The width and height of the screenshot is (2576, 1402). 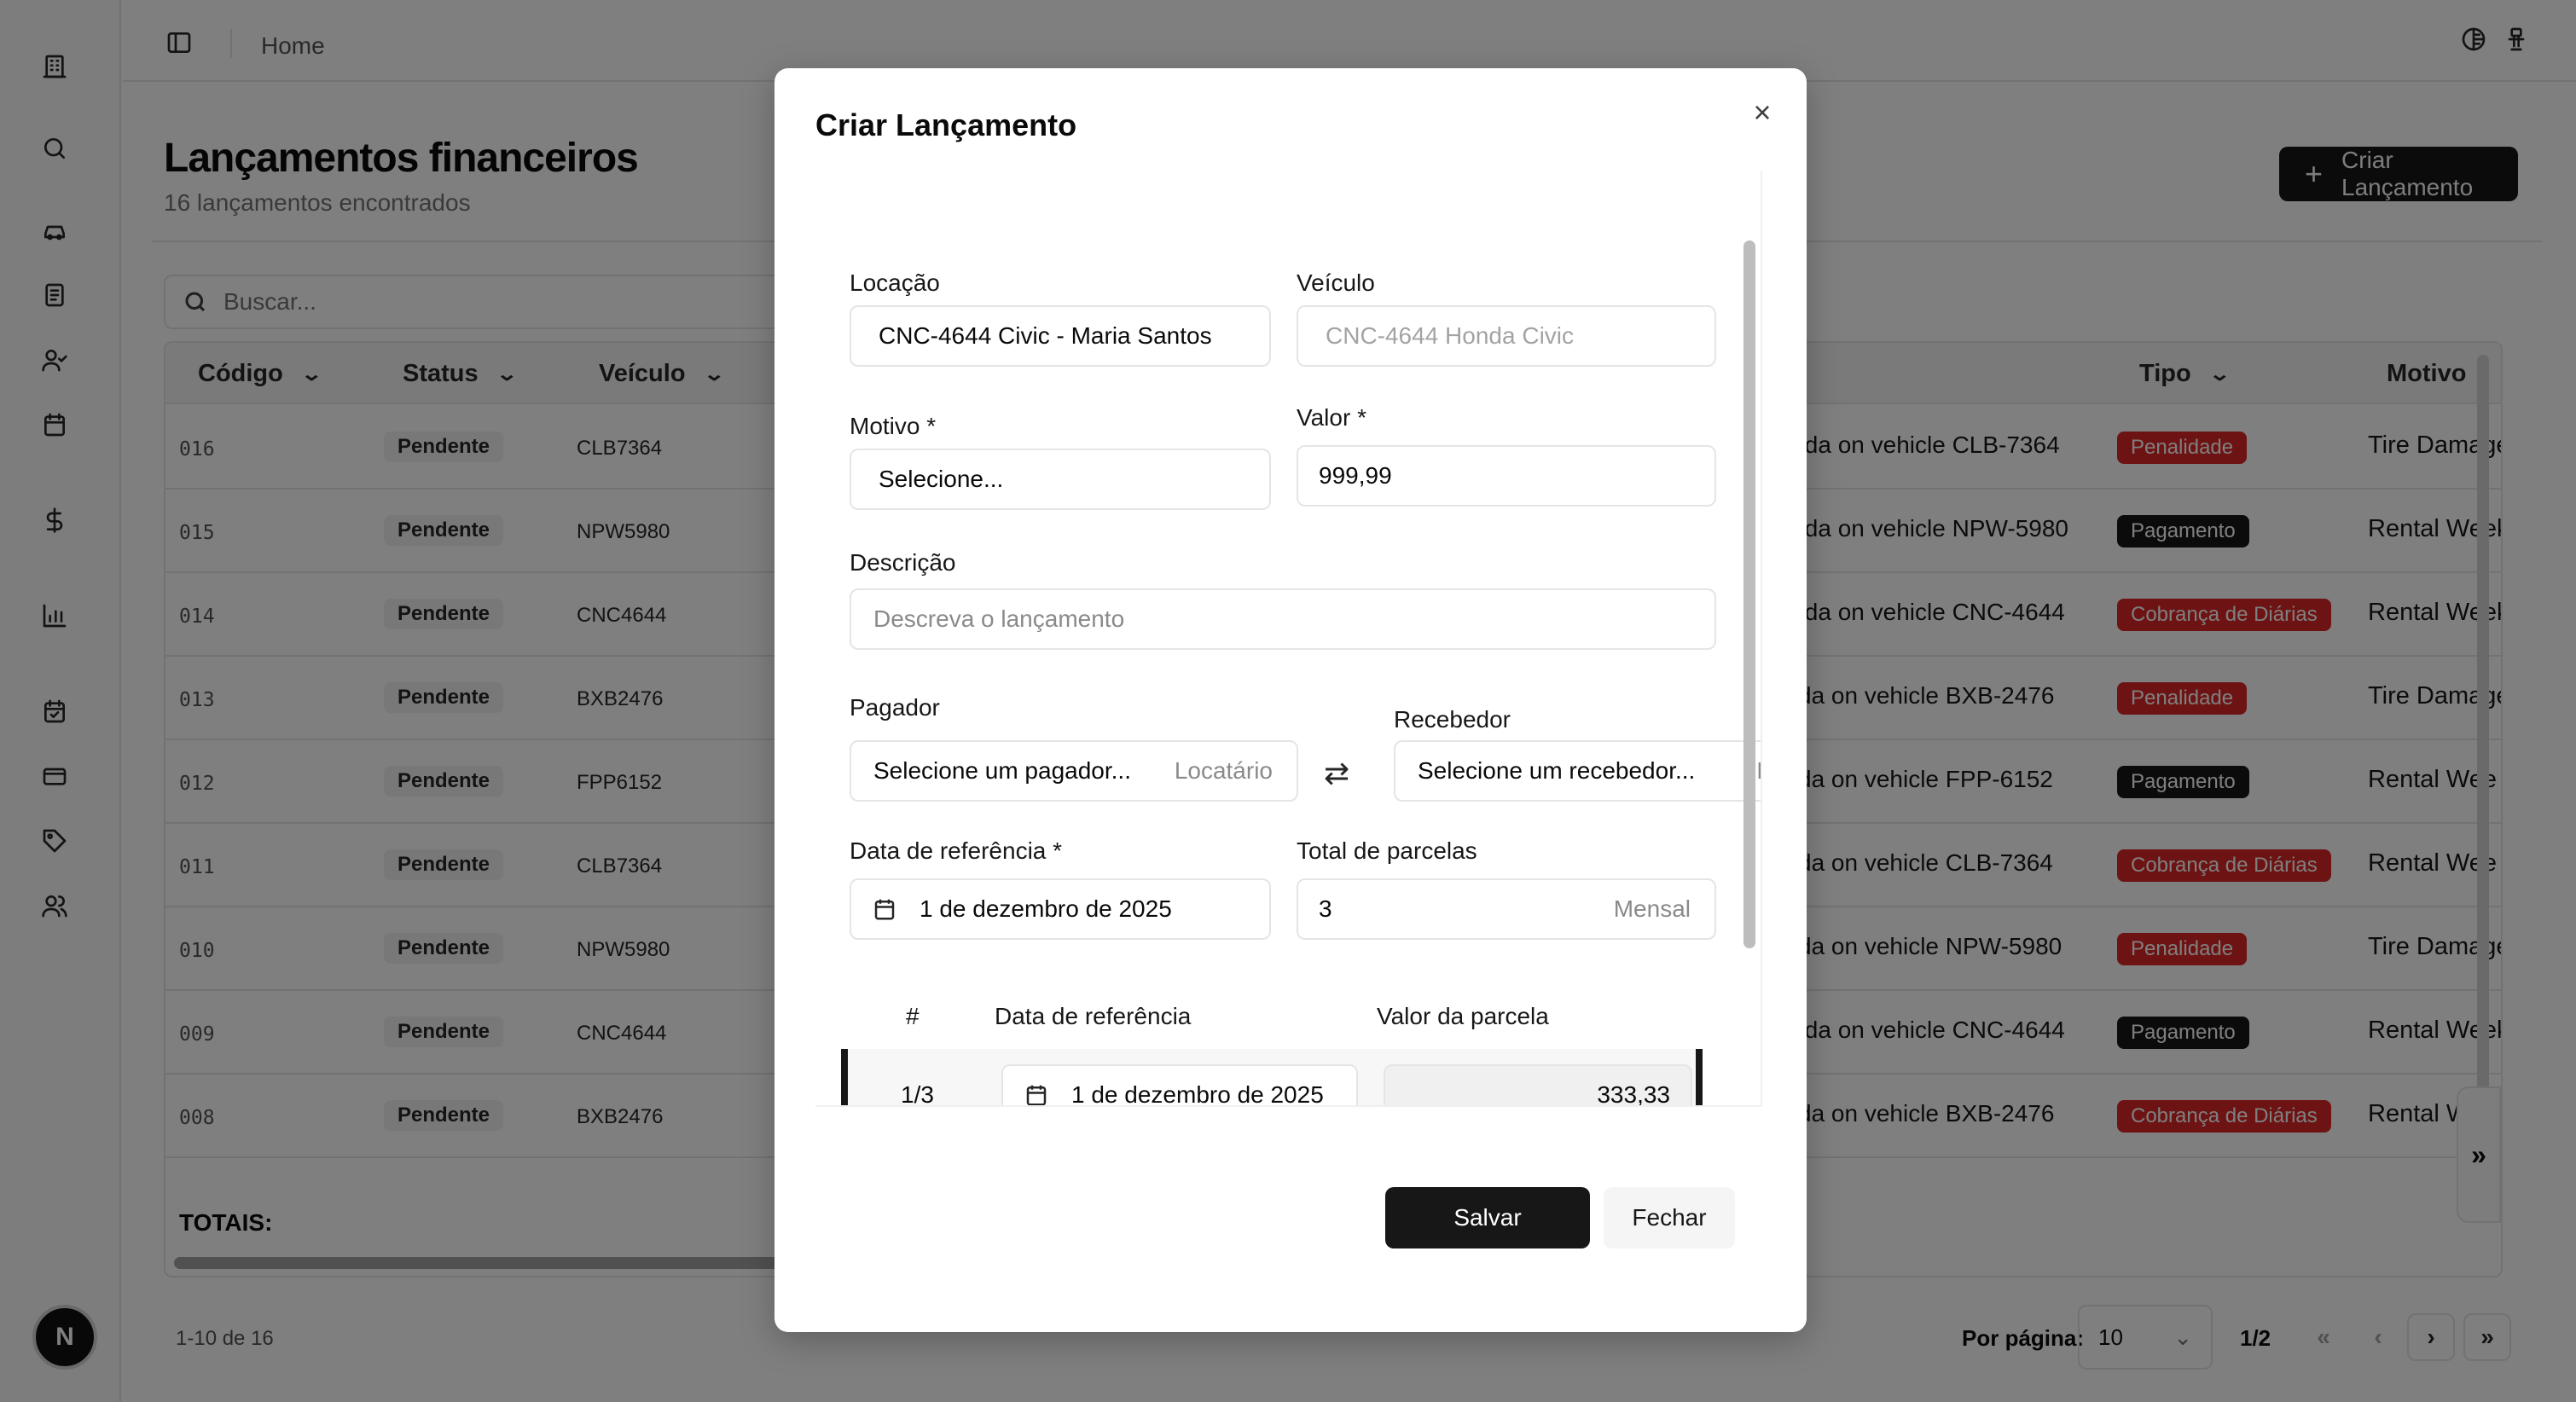 What do you see at coordinates (1633, 1094) in the screenshot?
I see `installment-value: 333,33` at bounding box center [1633, 1094].